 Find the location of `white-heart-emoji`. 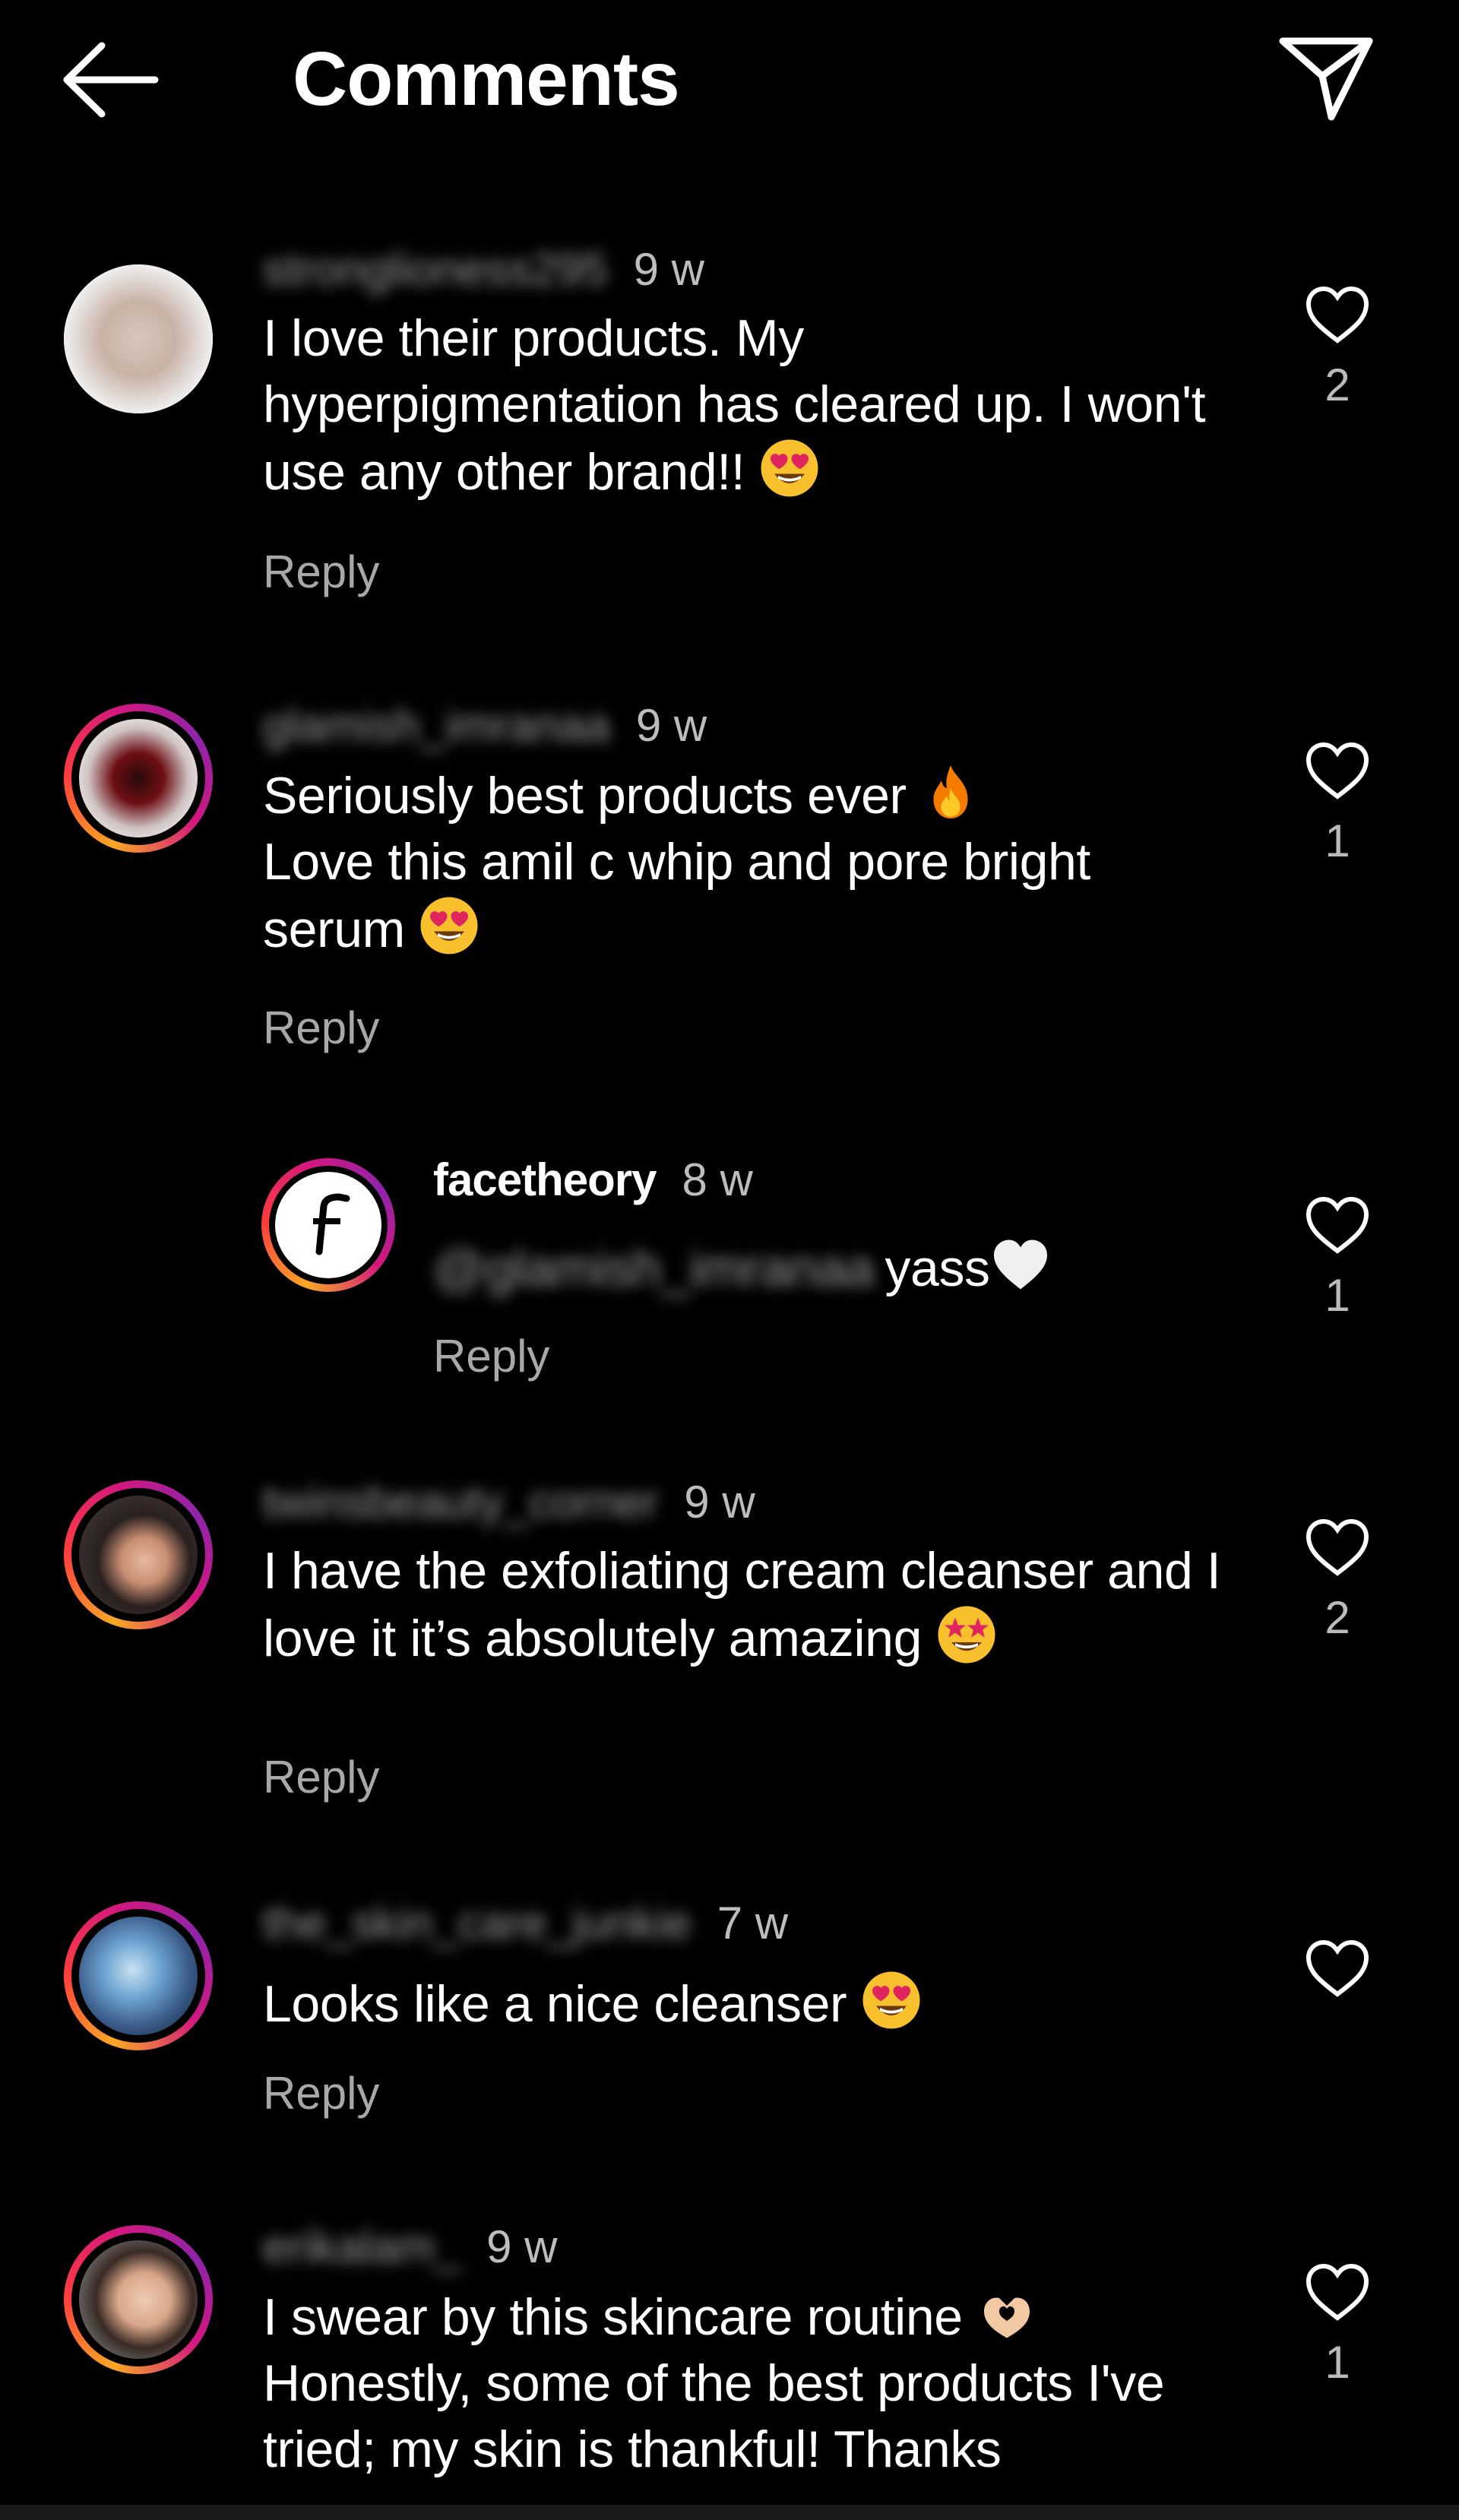

white-heart-emoji is located at coordinates (1020, 1264).